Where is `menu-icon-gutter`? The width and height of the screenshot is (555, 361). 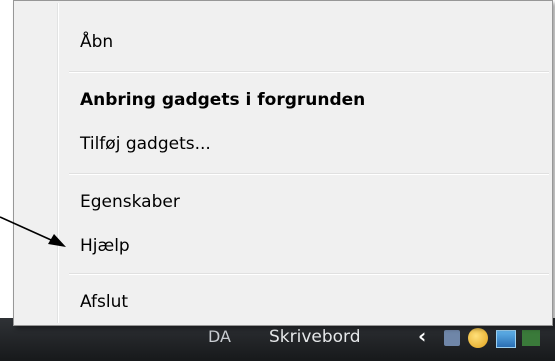 menu-icon-gutter is located at coordinates (58, 163).